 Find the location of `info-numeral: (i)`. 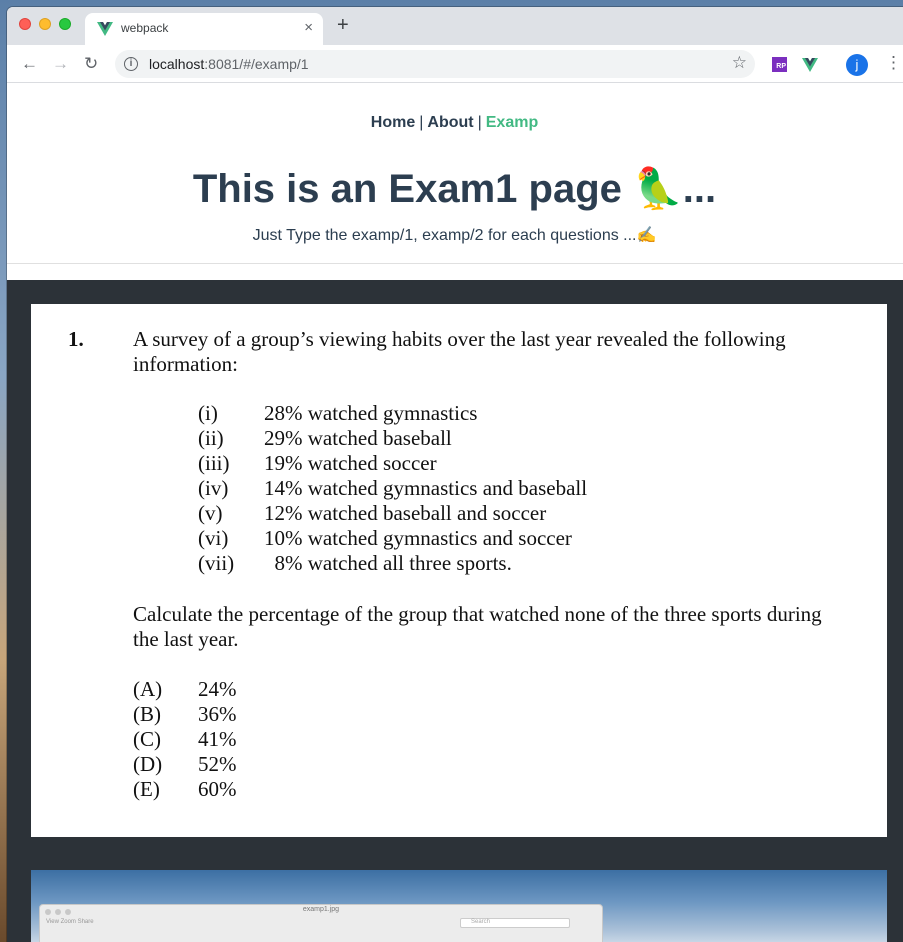

info-numeral: (i) is located at coordinates (208, 413).